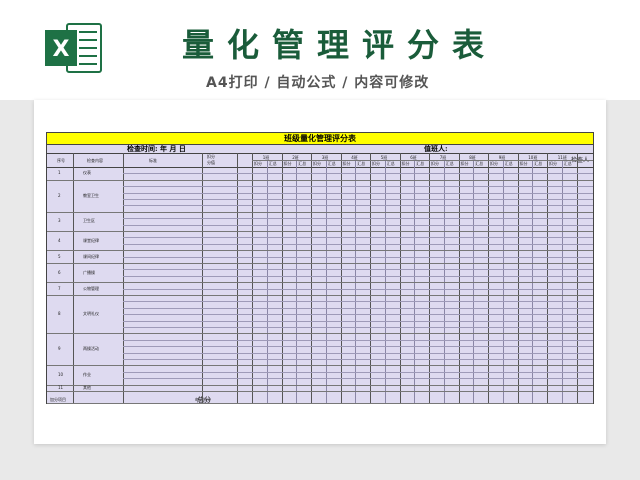 The height and width of the screenshot is (480, 640). Describe the element at coordinates (59, 195) in the screenshot. I see `group-number: 2` at that location.